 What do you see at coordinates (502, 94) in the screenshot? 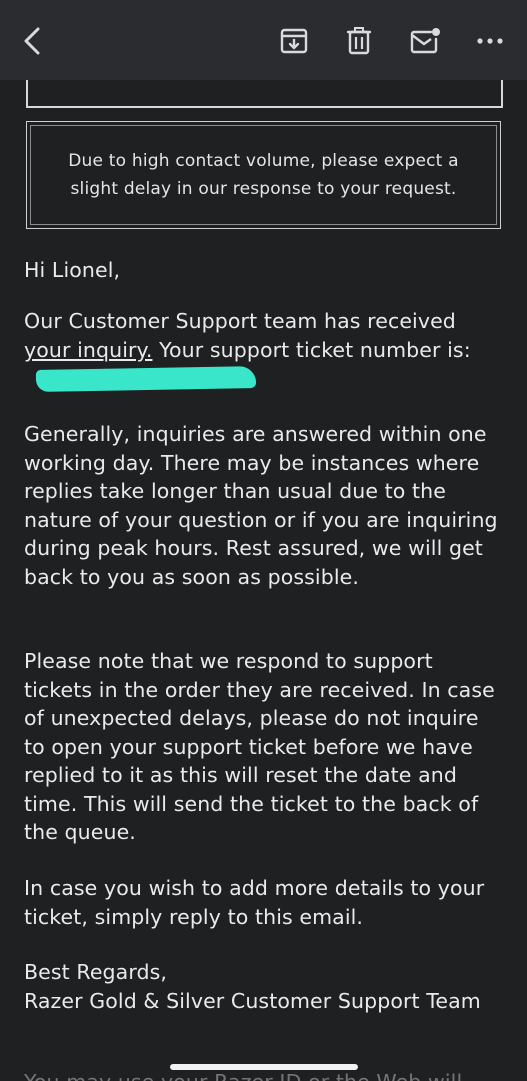
I see `frame-border-right` at bounding box center [502, 94].